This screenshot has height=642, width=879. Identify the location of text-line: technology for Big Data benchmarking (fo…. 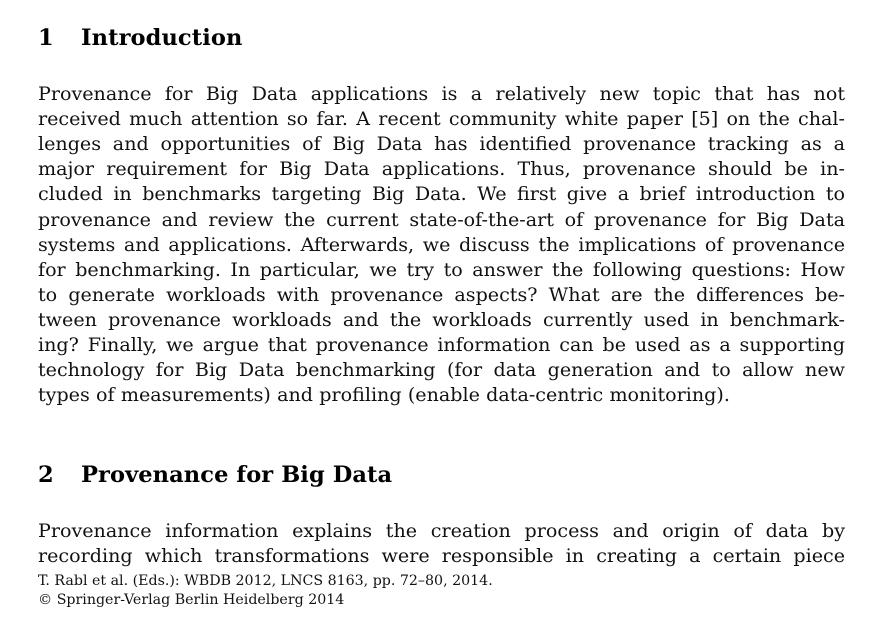
(441, 370).